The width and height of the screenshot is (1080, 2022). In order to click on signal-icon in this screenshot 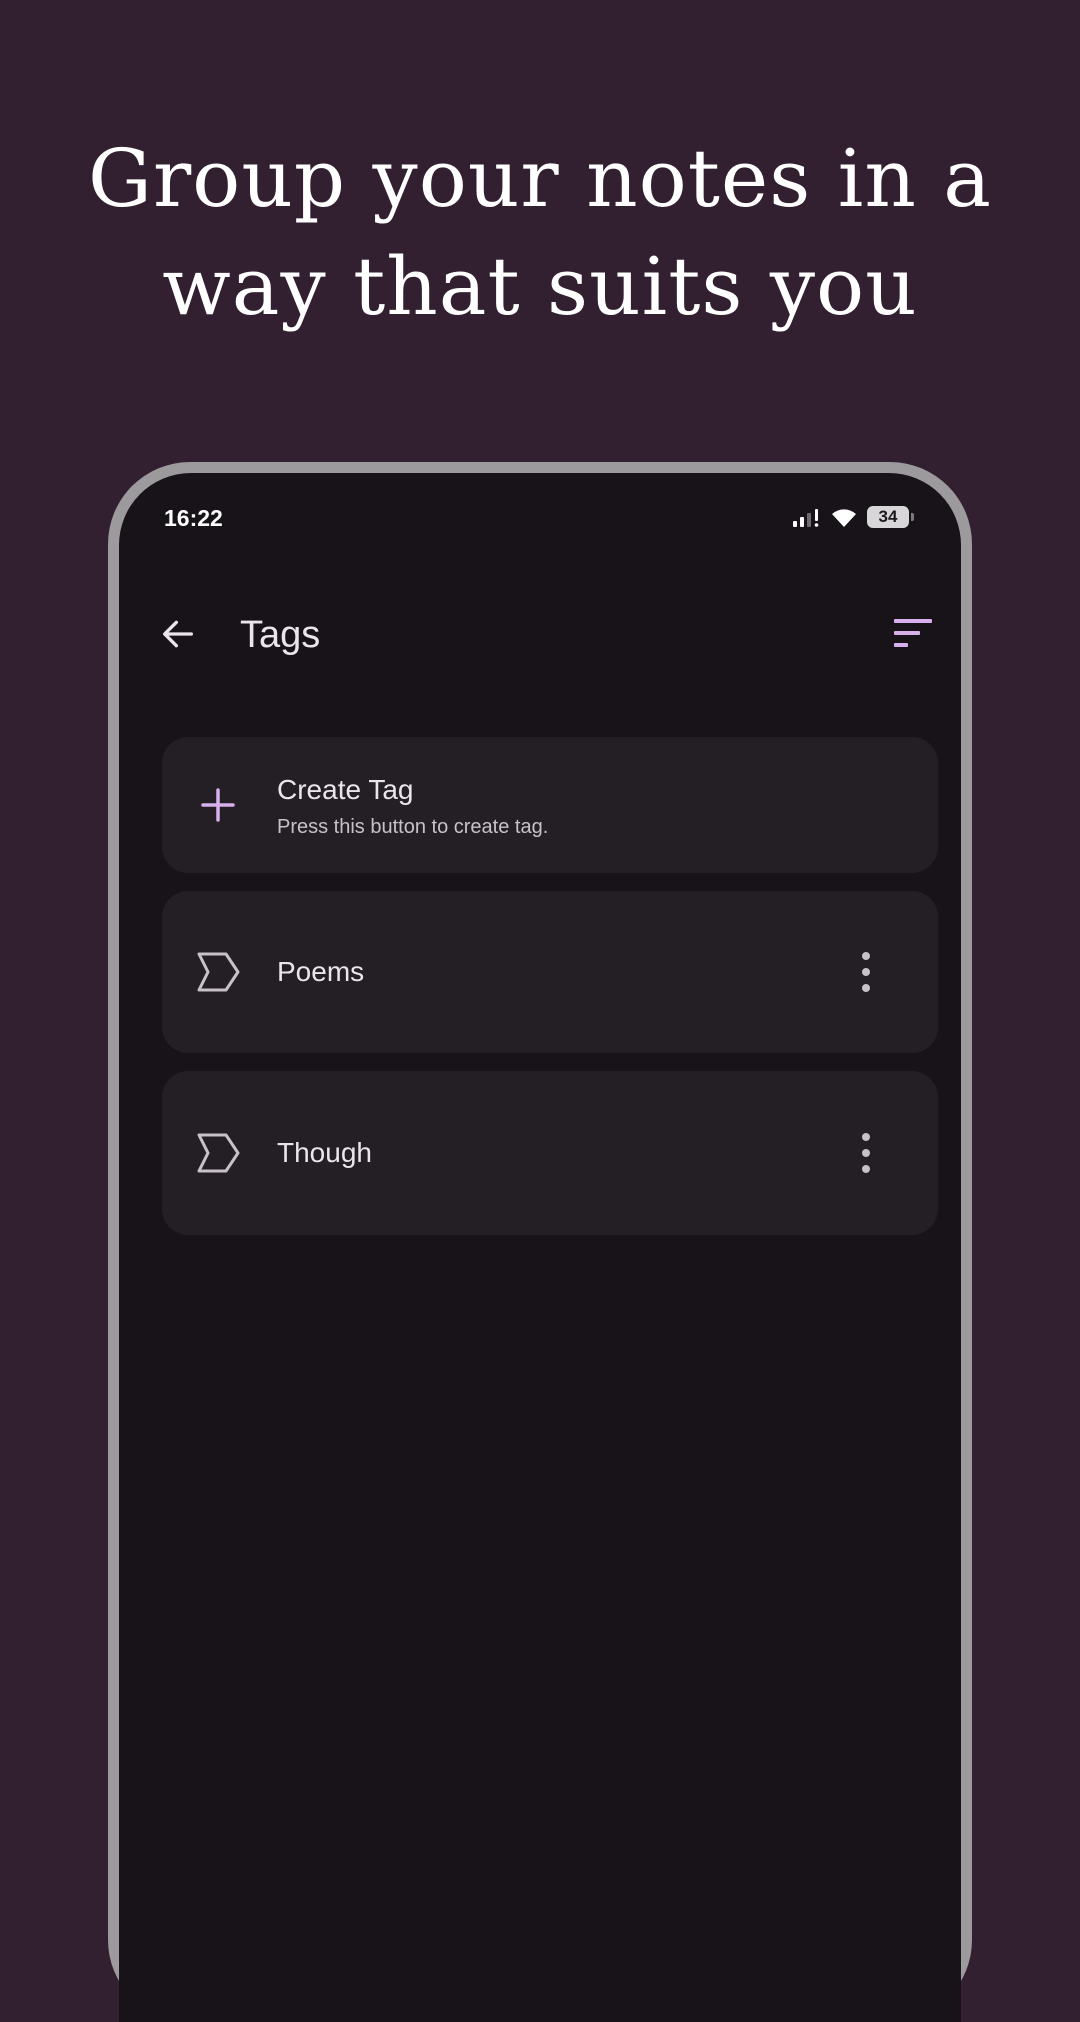, I will do `click(806, 518)`.